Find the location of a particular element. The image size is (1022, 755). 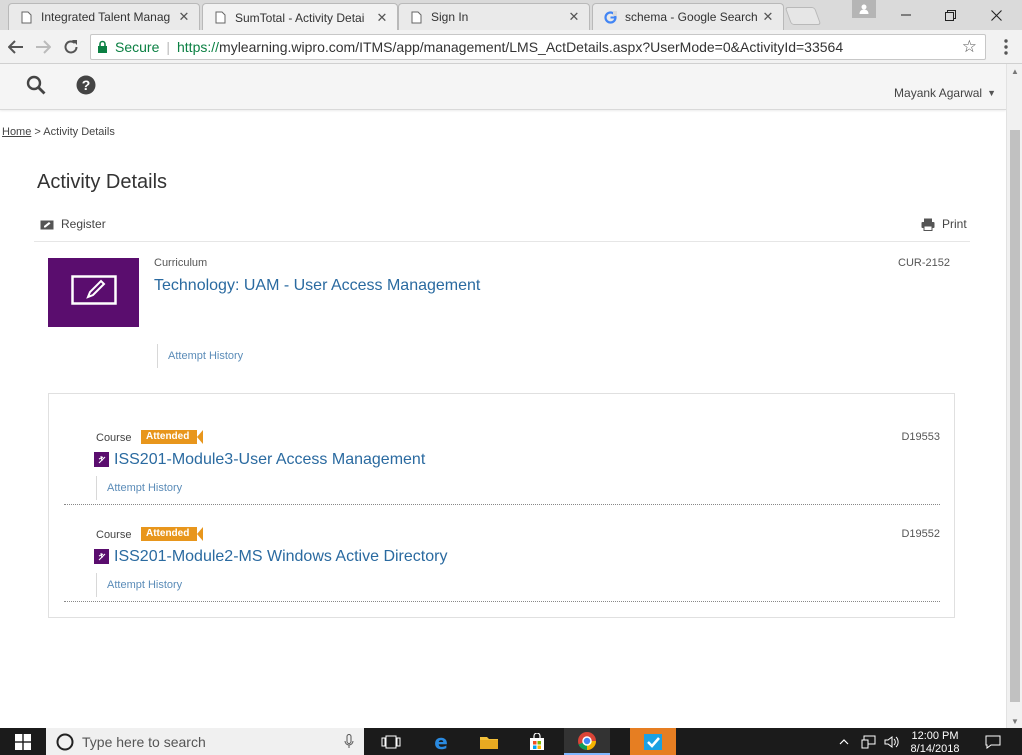

file-explorer-icon is located at coordinates (489, 741).